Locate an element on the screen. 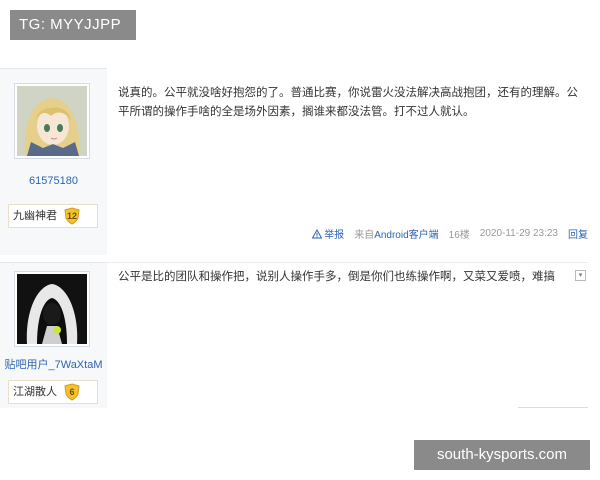 Image resolution: width=600 pixels, height=480 pixels. source-client-link: Android客户端 is located at coordinates (406, 235).